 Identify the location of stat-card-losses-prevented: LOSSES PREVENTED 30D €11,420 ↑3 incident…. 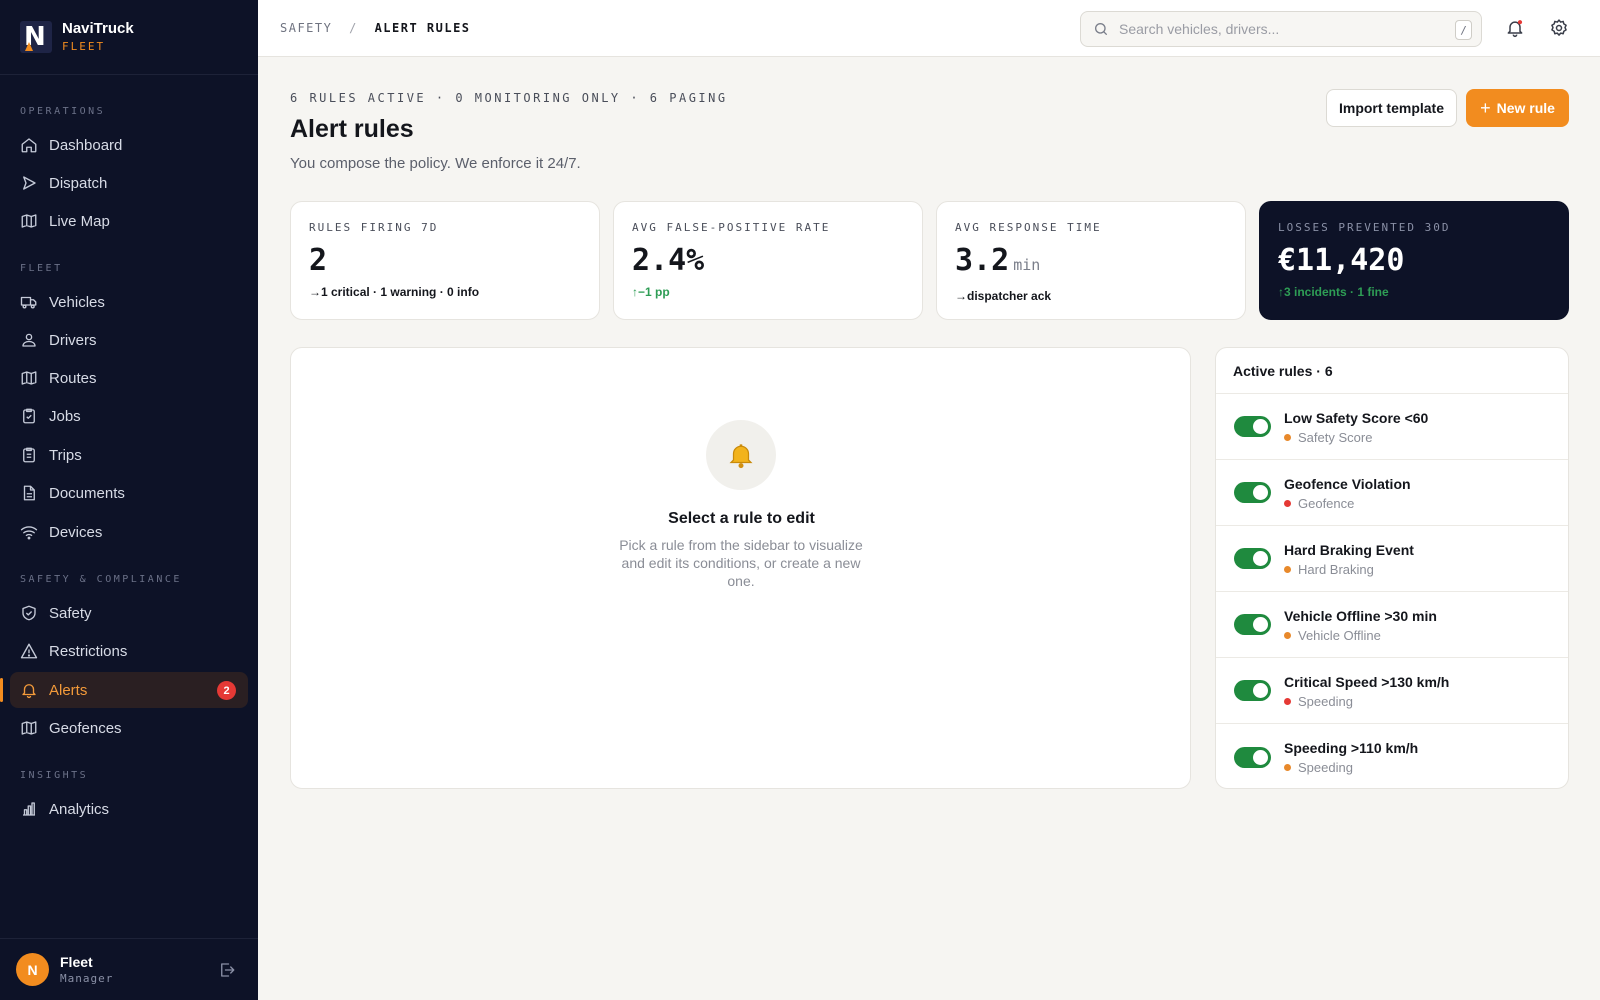
(1414, 260).